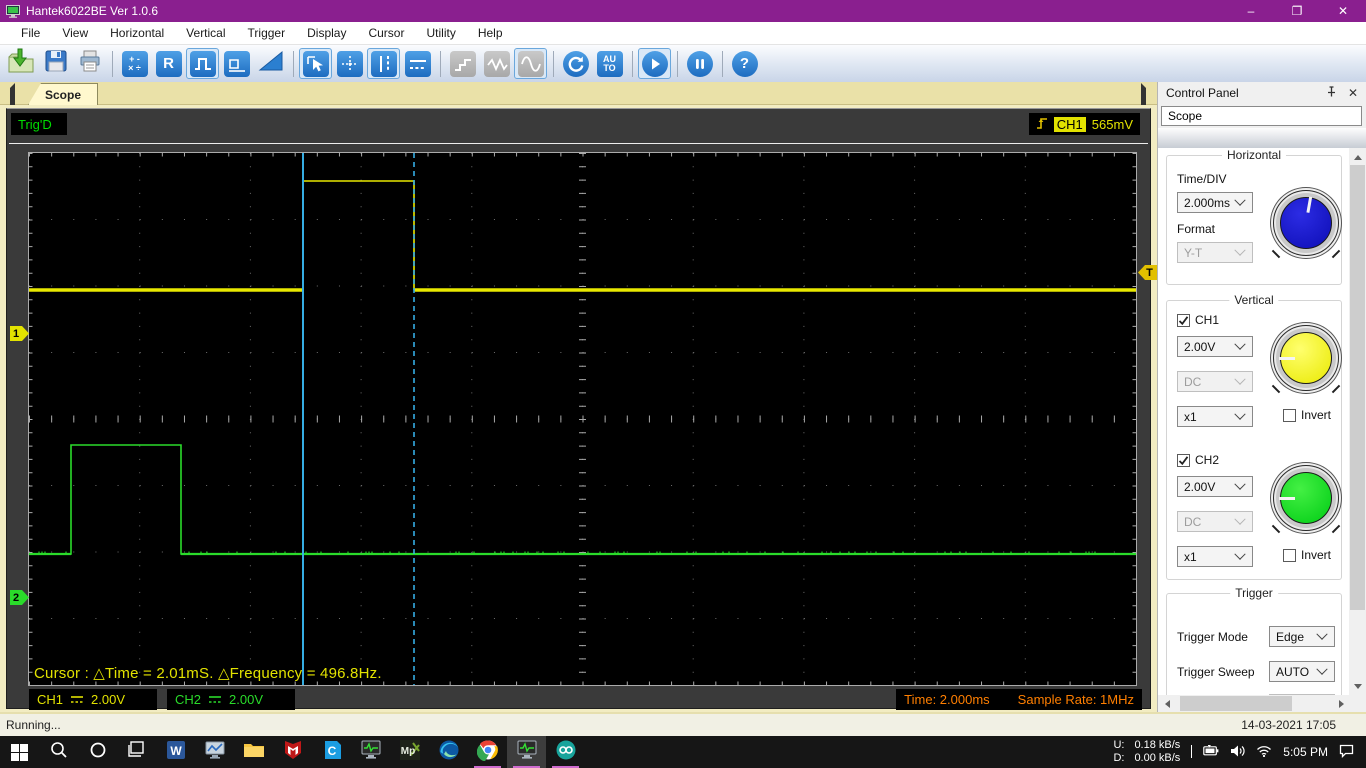  Describe the element at coordinates (370, 752) in the screenshot. I see `taskbar-hantek` at that location.